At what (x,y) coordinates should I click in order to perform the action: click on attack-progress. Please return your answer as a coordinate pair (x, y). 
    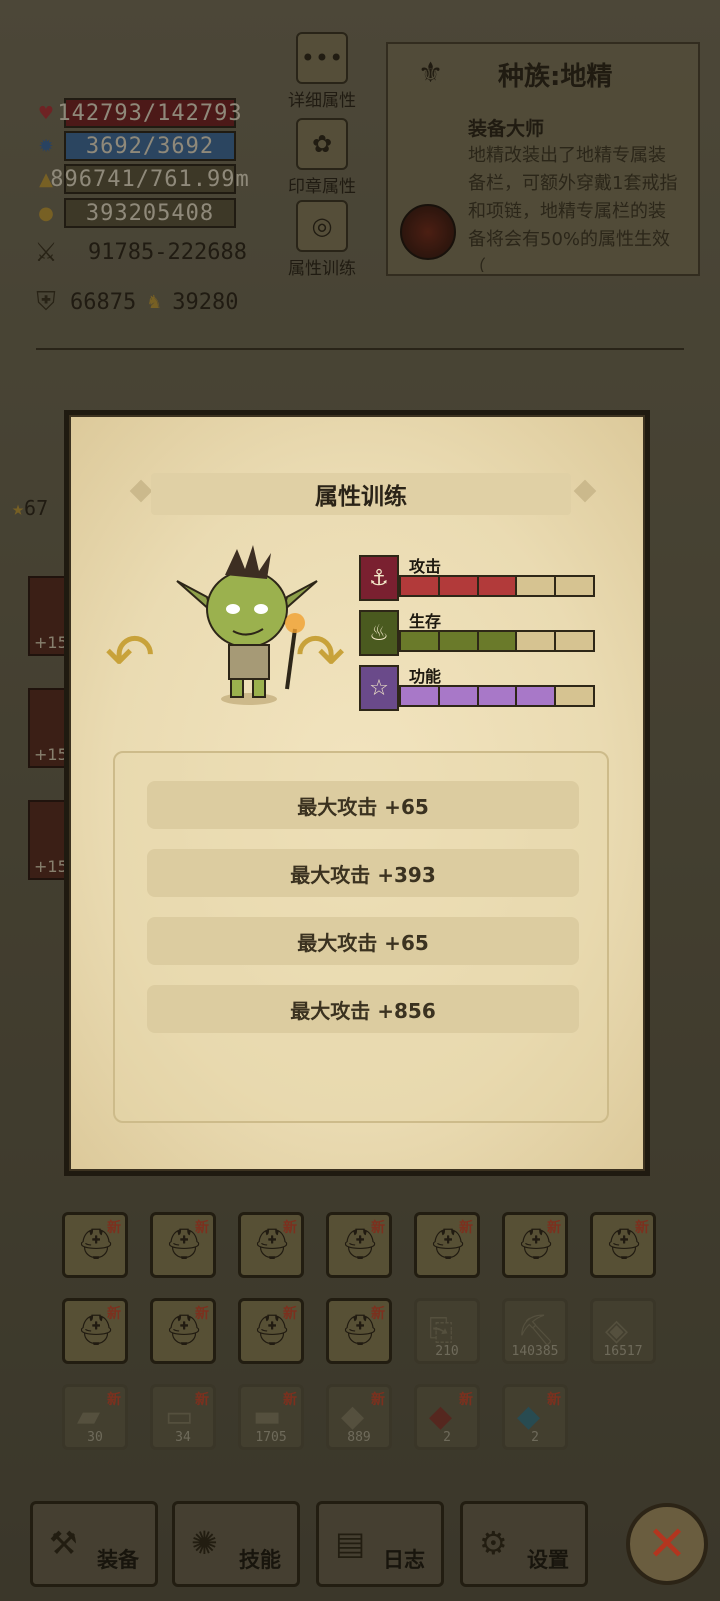
    Looking at the image, I should click on (497, 586).